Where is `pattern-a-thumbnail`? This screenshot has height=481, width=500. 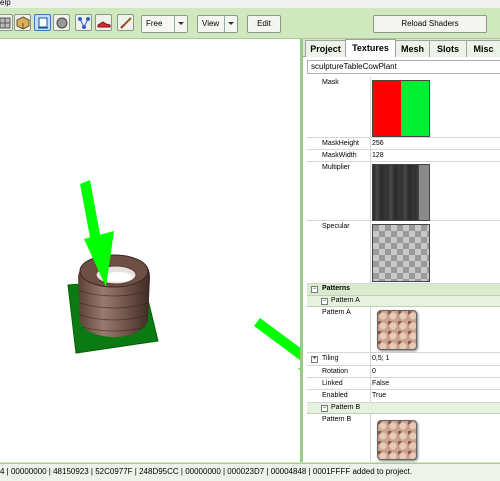
pattern-a-thumbnail is located at coordinates (397, 330).